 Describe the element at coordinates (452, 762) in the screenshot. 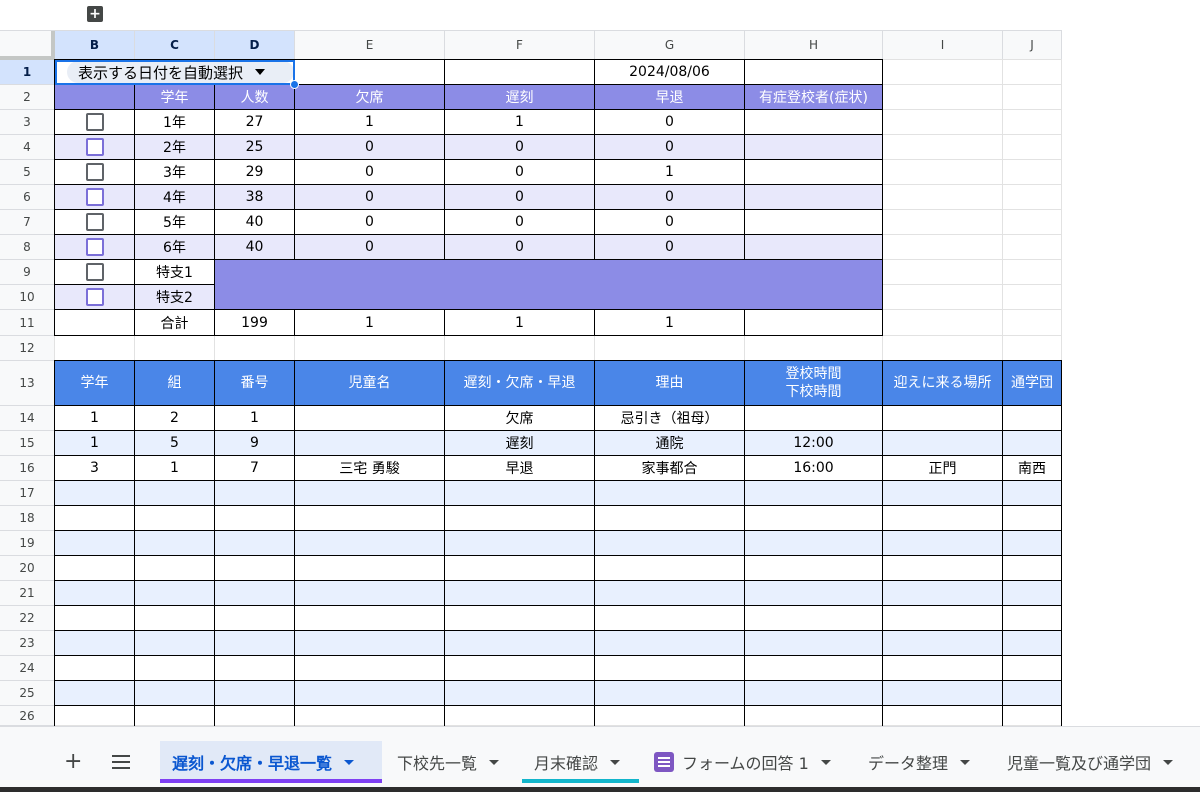

I see `sheet-tab-1: 下校先一覧` at that location.